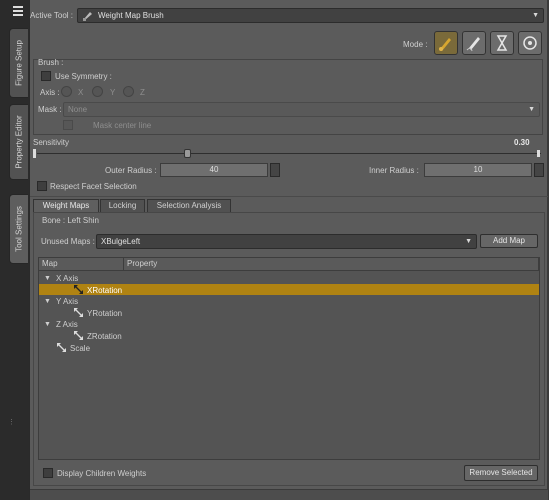 The height and width of the screenshot is (500, 549). I want to click on mask-center-line-label: Mask center line, so click(122, 125).